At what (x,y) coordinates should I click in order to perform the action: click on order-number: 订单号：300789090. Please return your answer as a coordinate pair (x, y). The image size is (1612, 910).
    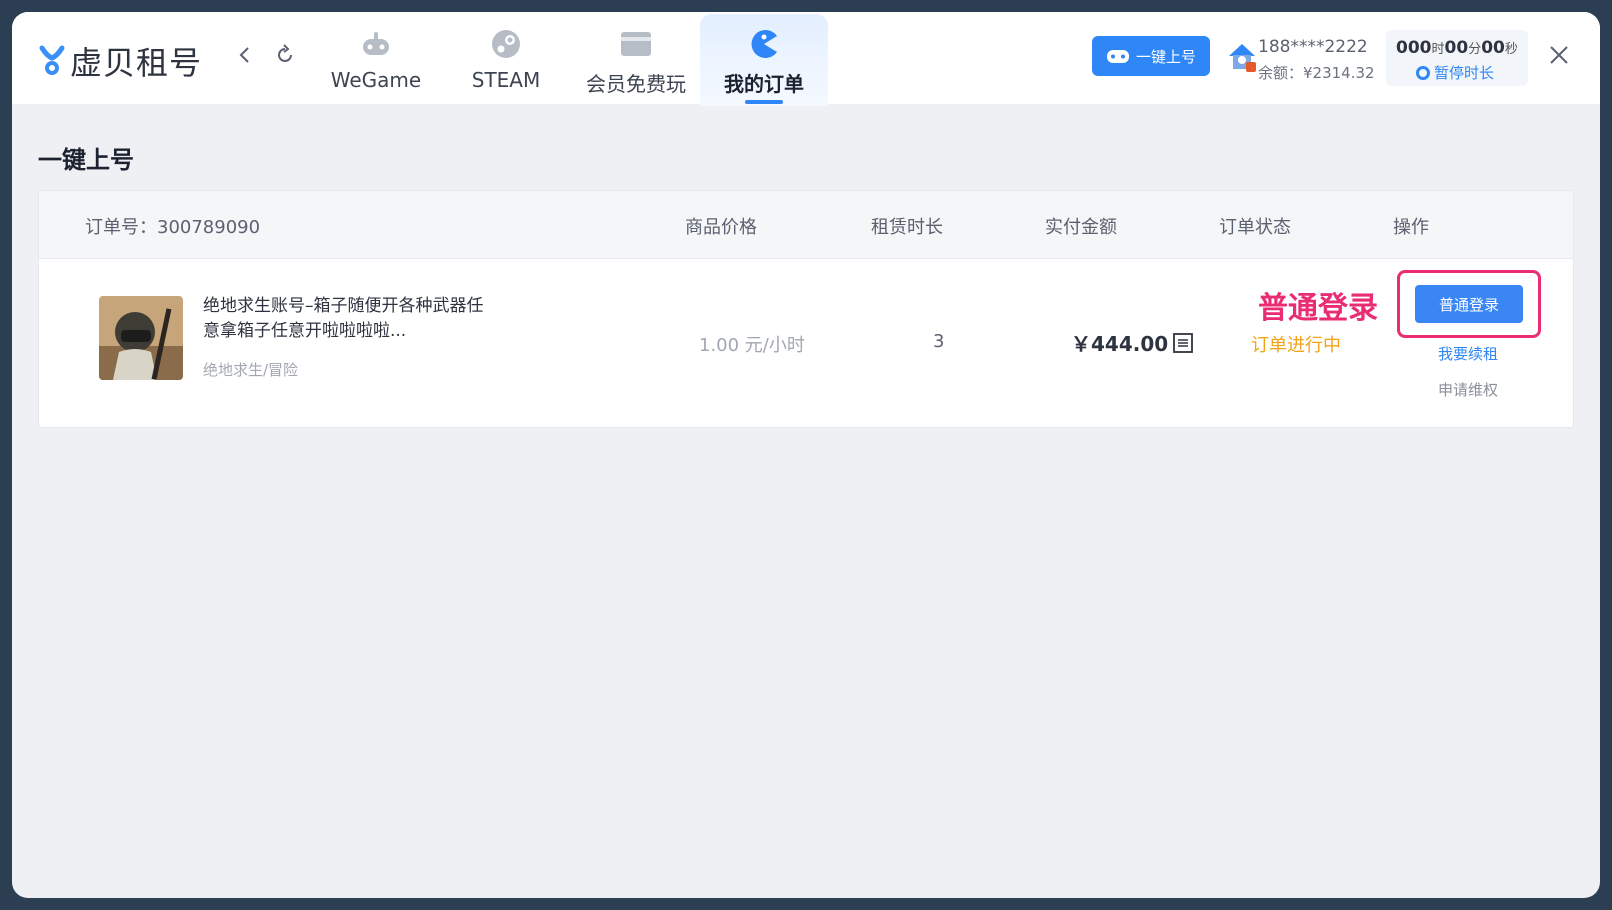
    Looking at the image, I should click on (173, 227).